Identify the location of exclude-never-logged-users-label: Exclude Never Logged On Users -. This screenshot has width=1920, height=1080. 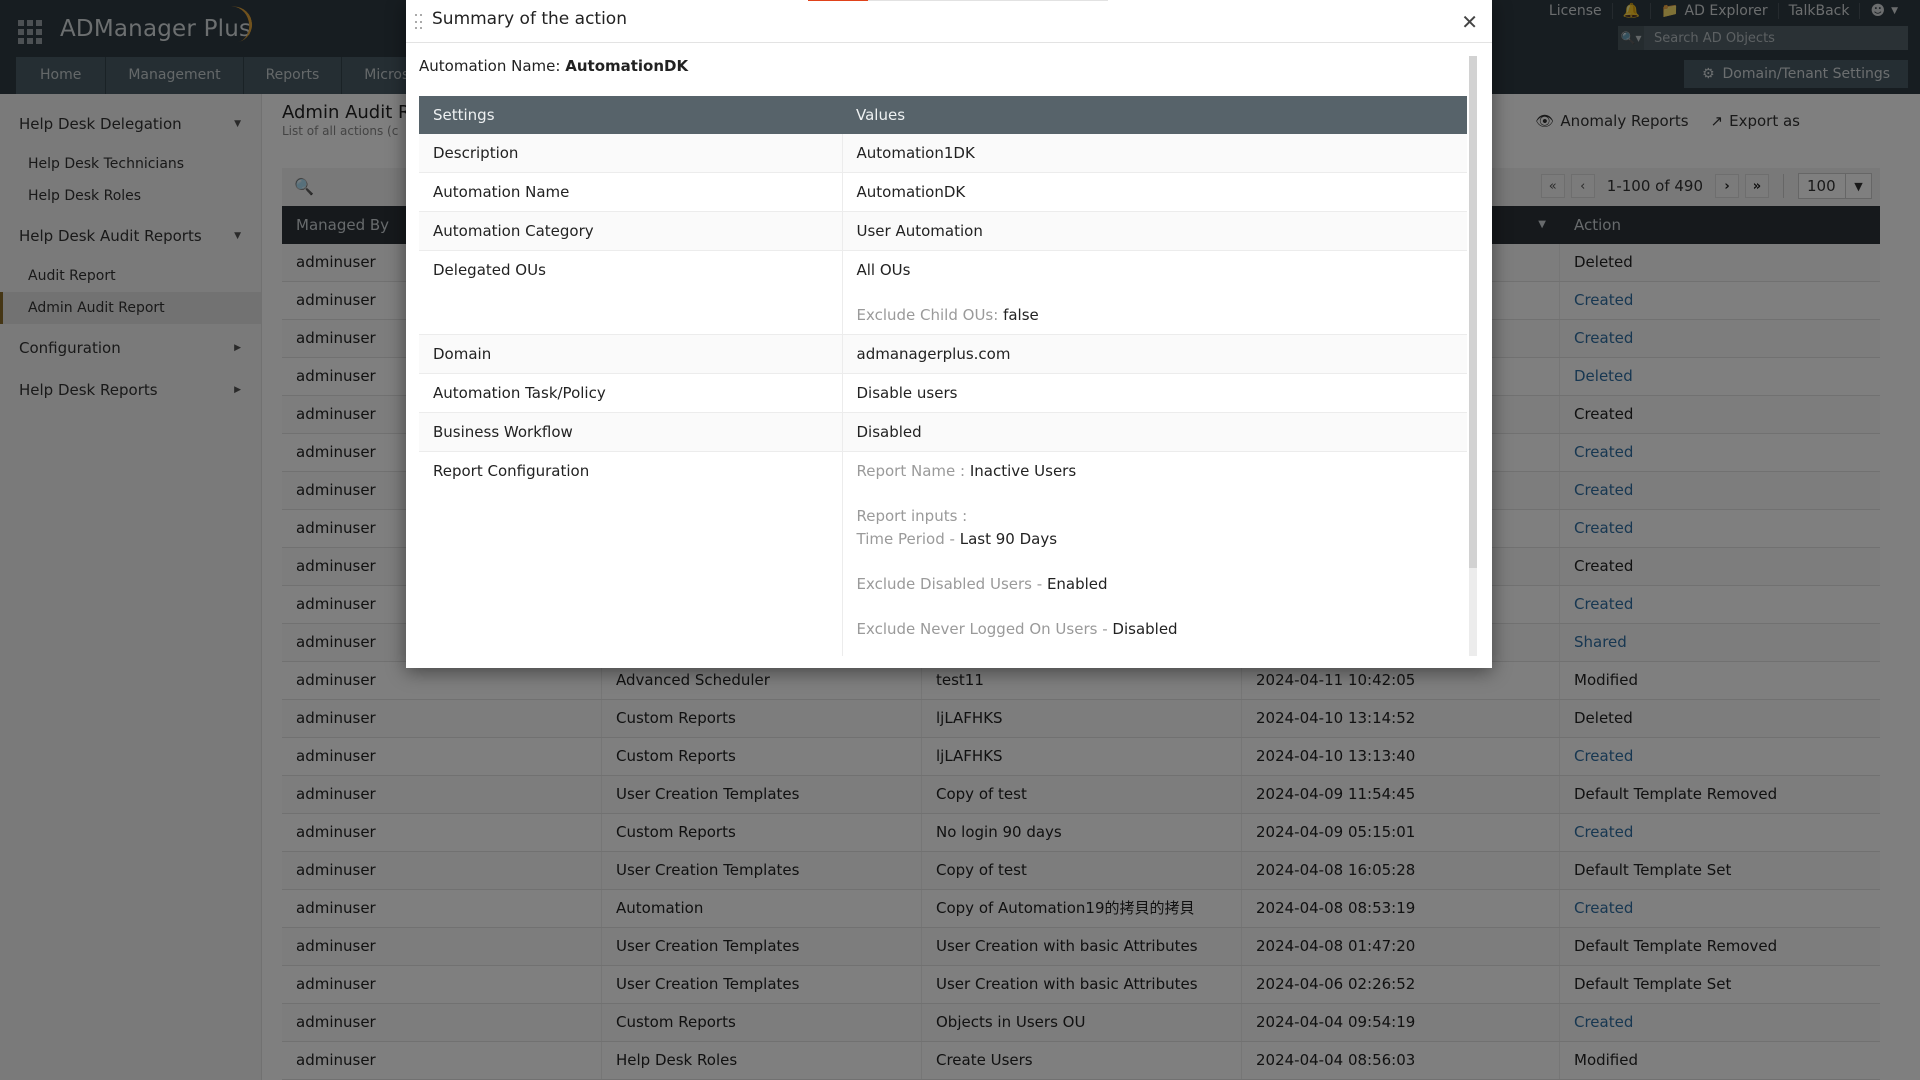
(982, 629).